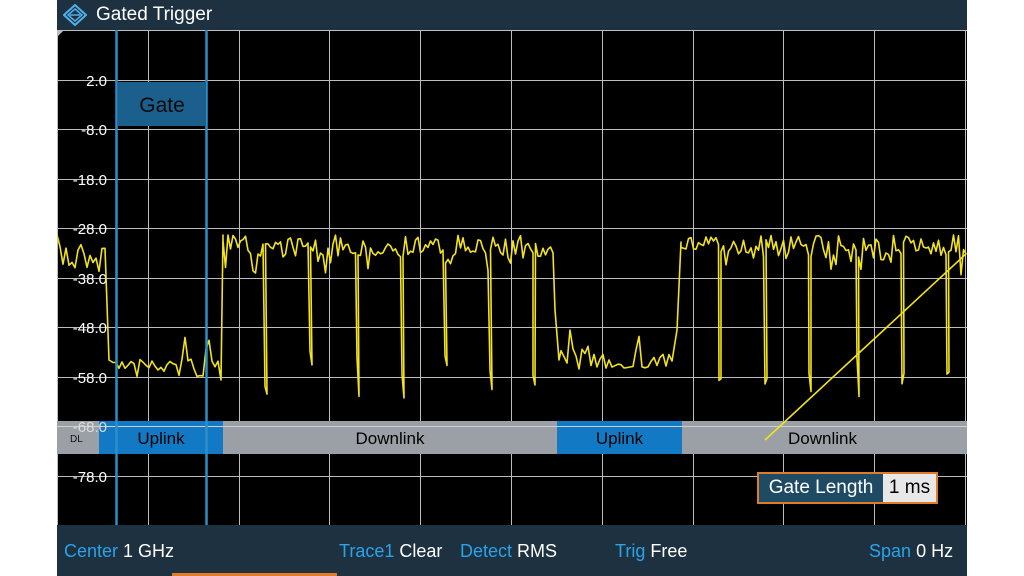 Image resolution: width=1024 pixels, height=576 pixels. I want to click on trig-value: Free, so click(669, 551).